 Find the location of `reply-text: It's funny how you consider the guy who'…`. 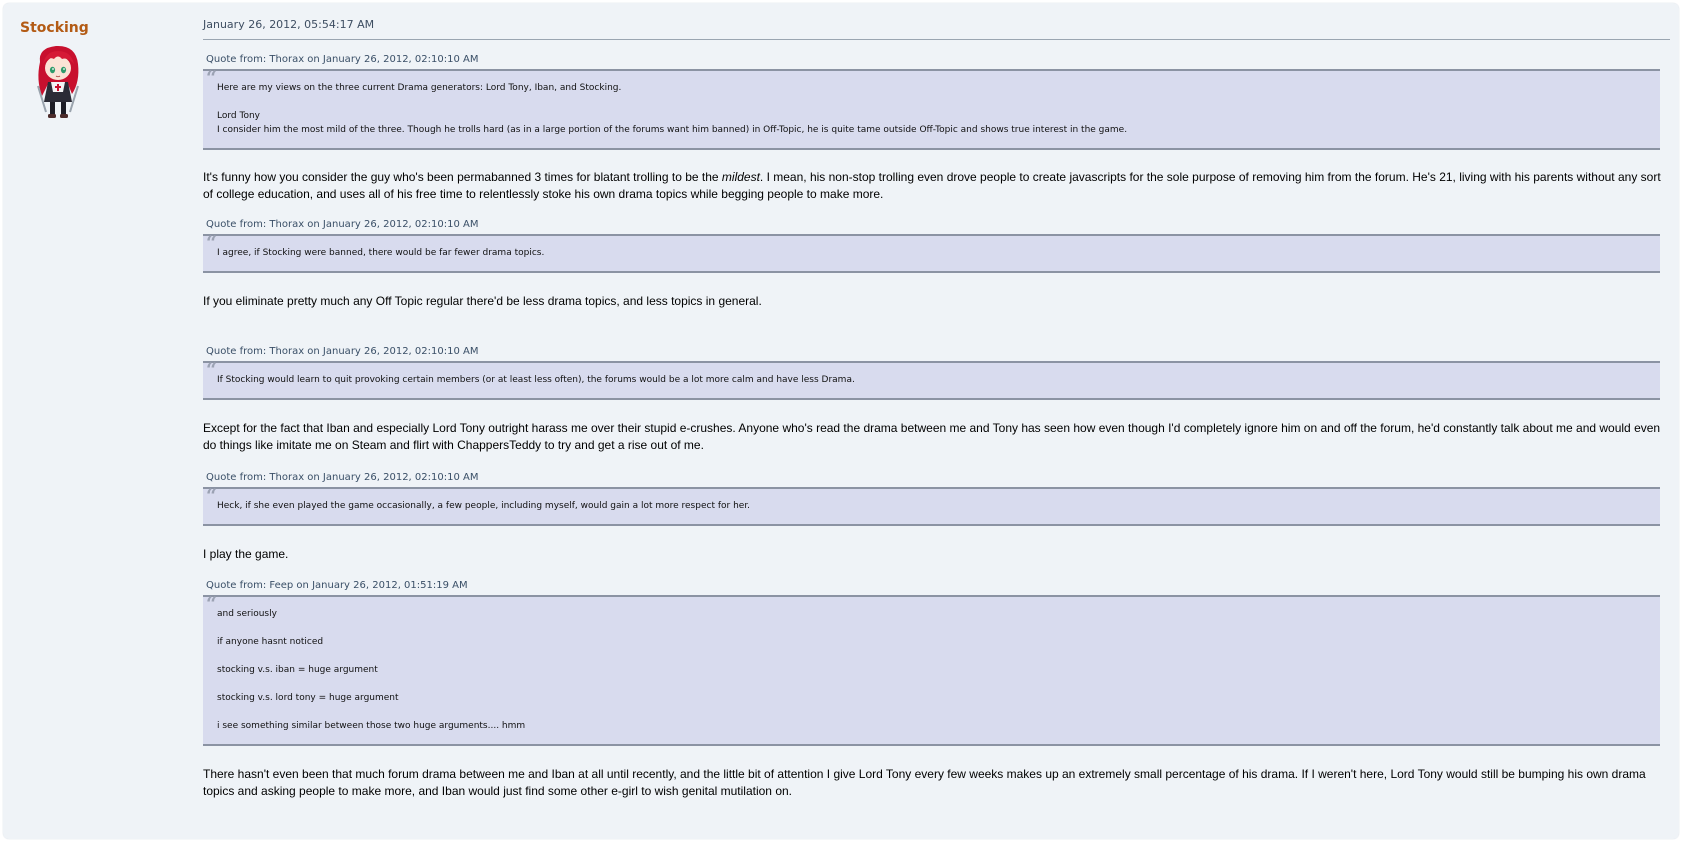

reply-text: It's funny how you consider the guy who'… is located at coordinates (932, 185).